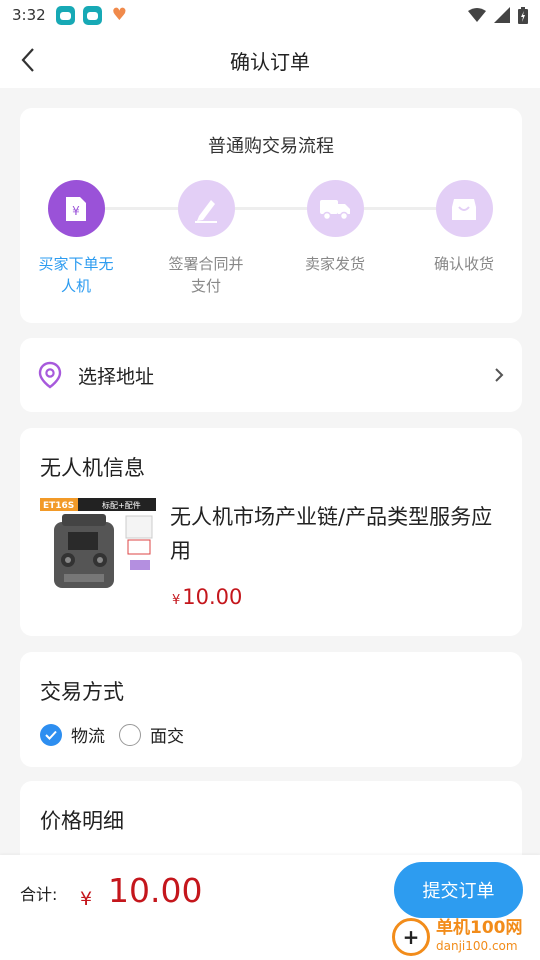 This screenshot has height=960, width=540. What do you see at coordinates (271, 709) in the screenshot?
I see `trade-method-card: 交易方式 物流 面交` at bounding box center [271, 709].